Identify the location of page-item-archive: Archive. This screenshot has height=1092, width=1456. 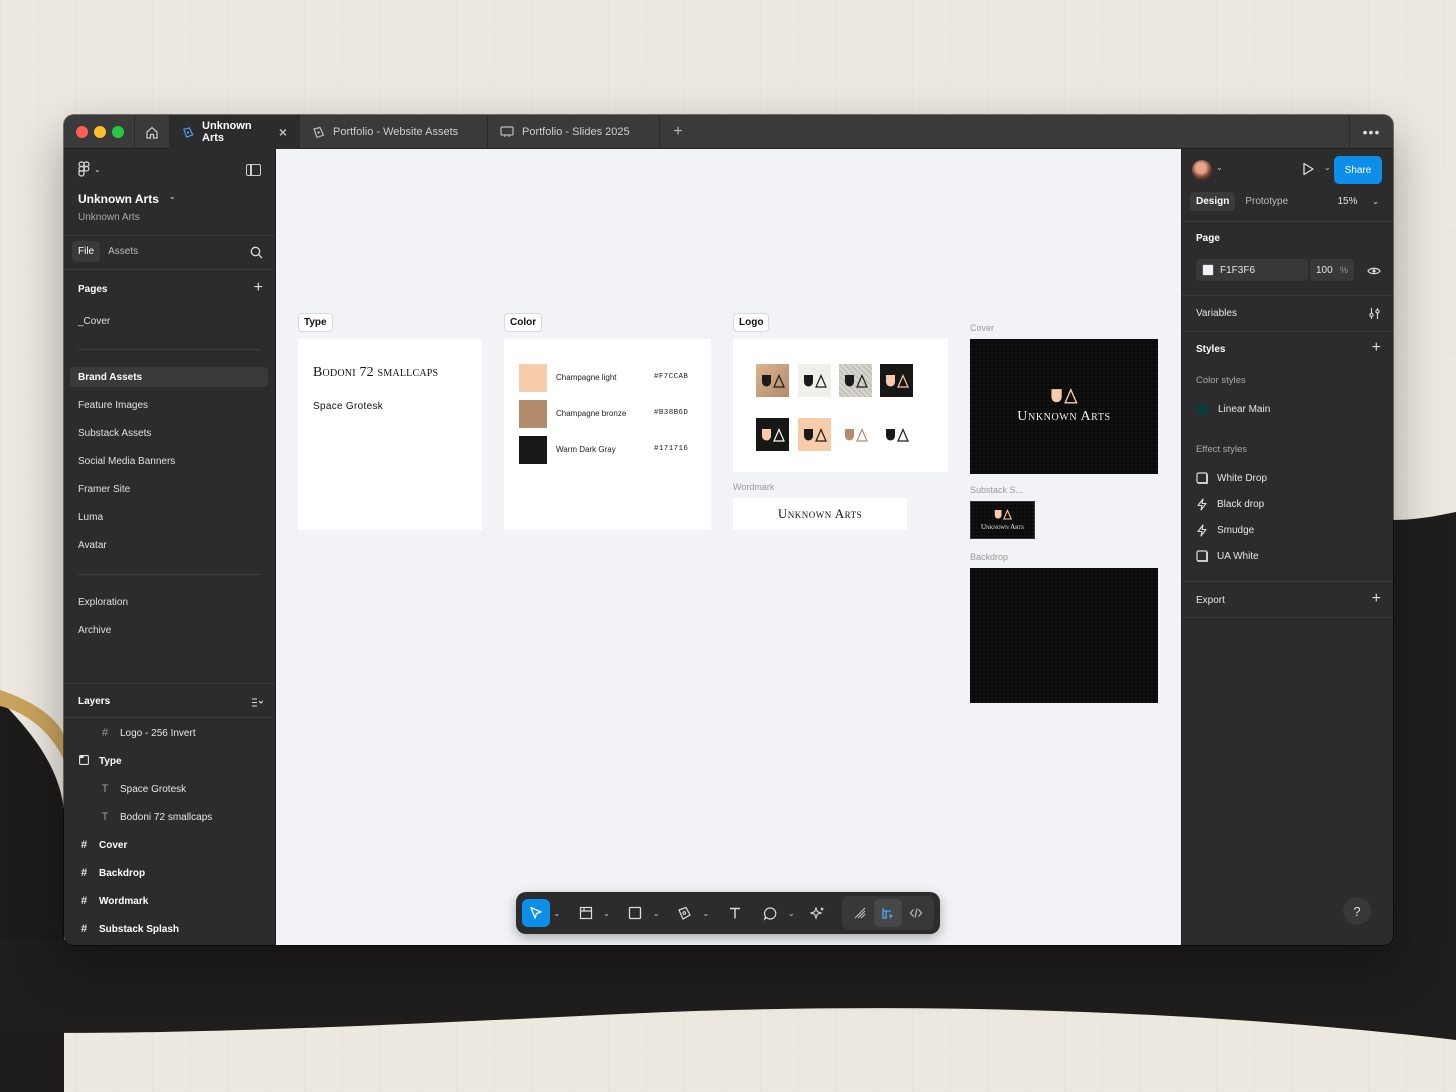
(169, 630).